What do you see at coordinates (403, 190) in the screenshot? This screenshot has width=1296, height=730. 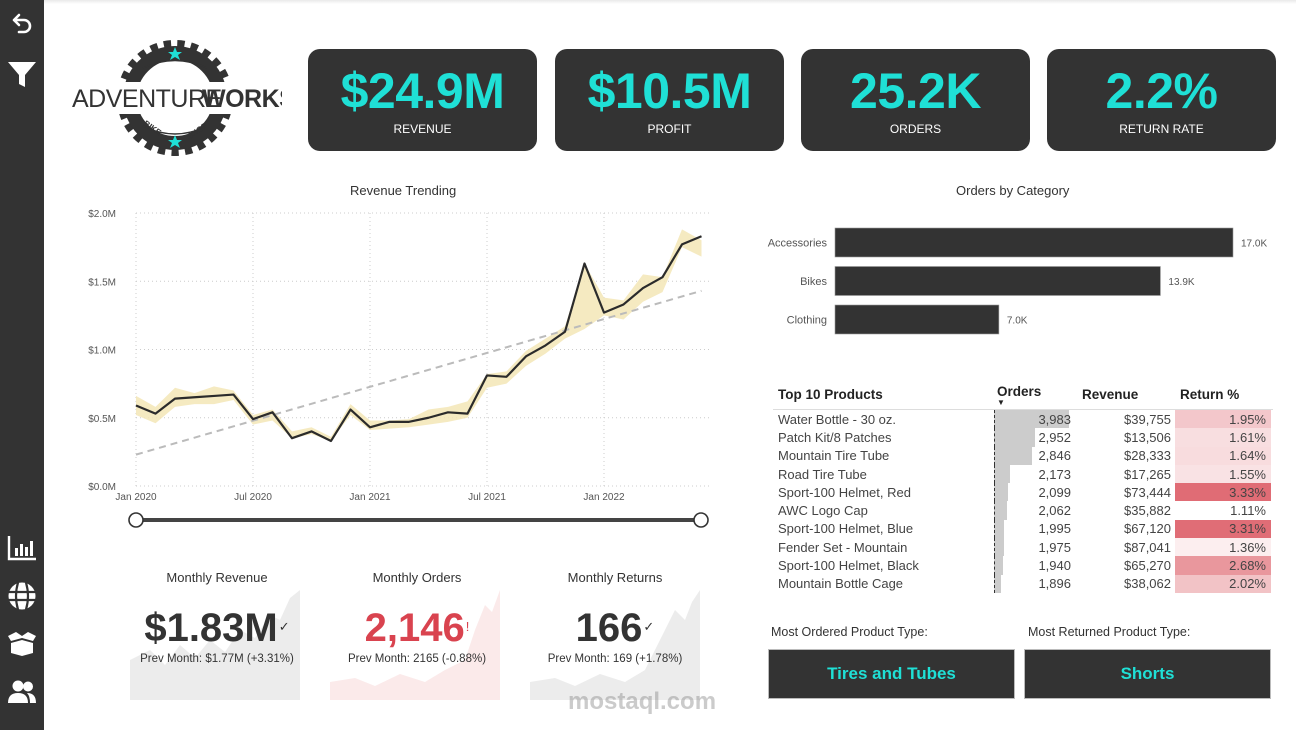 I see `revenue-trending-title: Revenue Trending` at bounding box center [403, 190].